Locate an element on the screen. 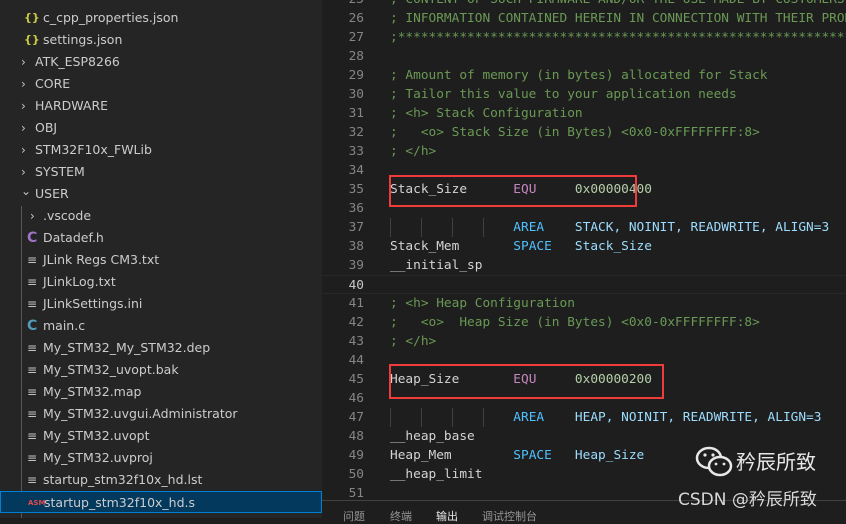 Image resolution: width=846 pixels, height=524 pixels. code-line: 41 ; <h> Heap Configuration is located at coordinates (584, 303).